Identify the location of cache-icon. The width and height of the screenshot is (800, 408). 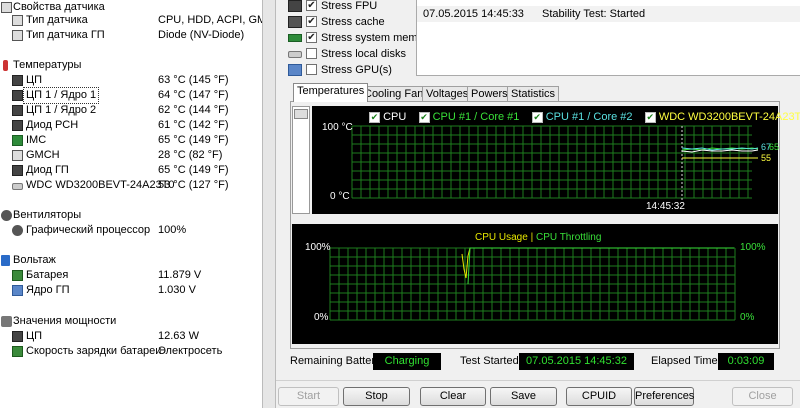
(295, 22).